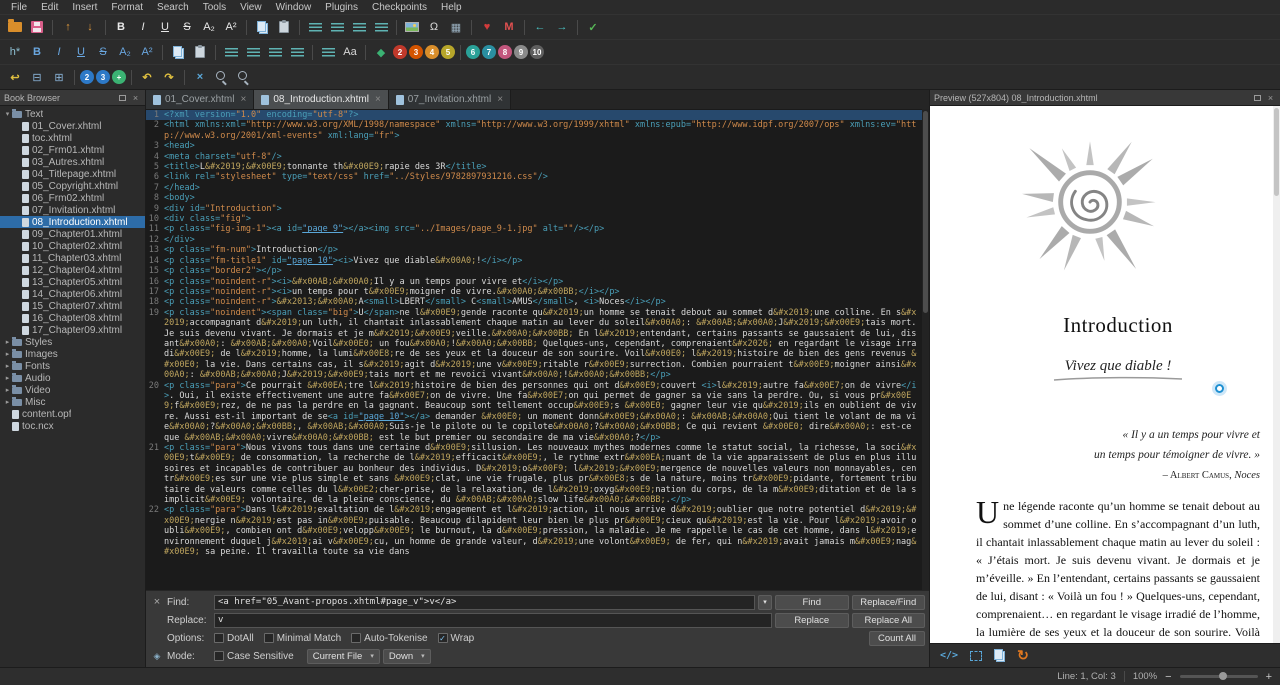 The width and height of the screenshot is (1280, 685). I want to click on redo-button: ↷, so click(169, 77).